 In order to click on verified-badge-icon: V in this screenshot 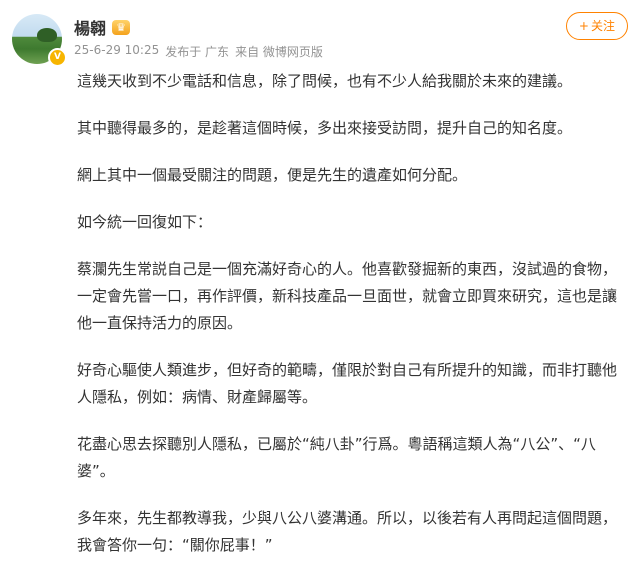, I will do `click(57, 57)`.